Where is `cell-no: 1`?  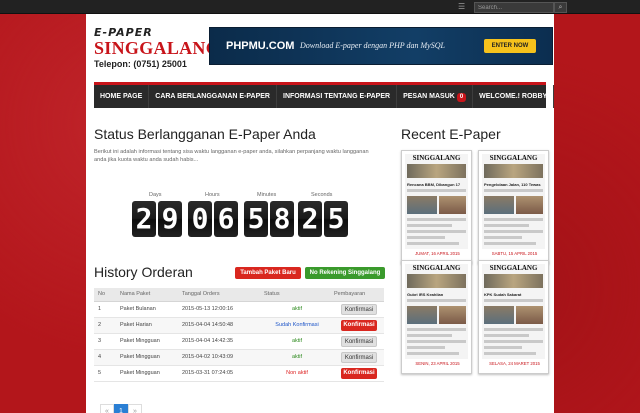
cell-no: 1 is located at coordinates (105, 309).